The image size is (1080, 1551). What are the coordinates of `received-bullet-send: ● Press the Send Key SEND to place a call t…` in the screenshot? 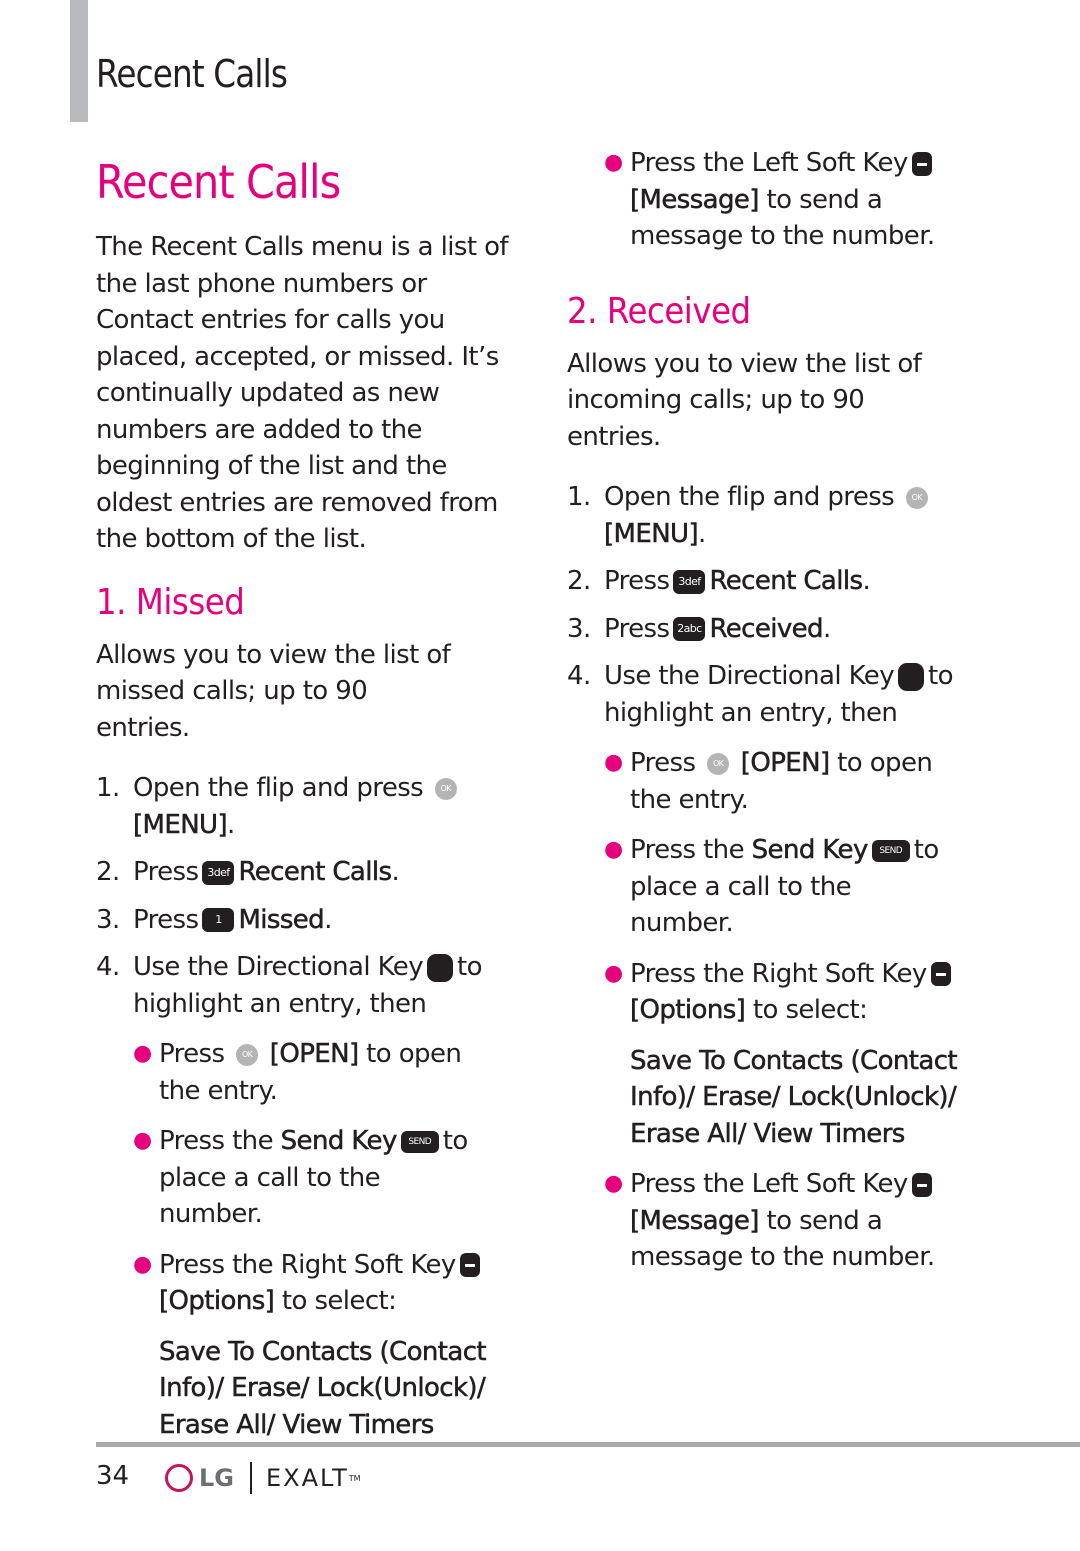 It's located at (805, 887).